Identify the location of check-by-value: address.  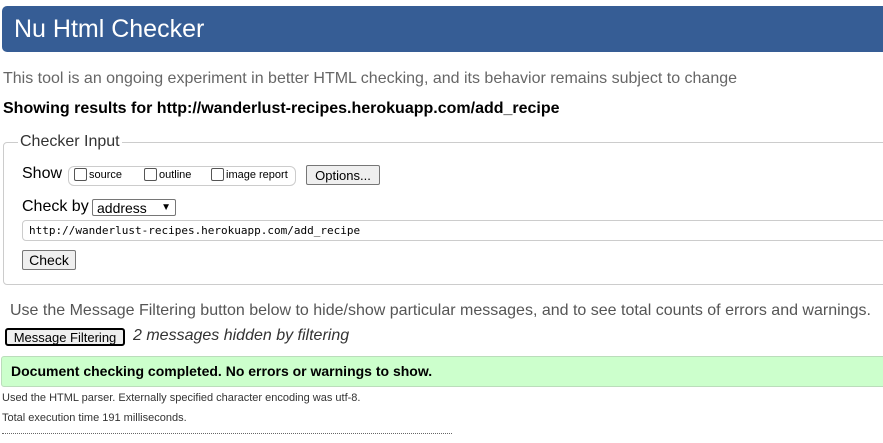
(122, 207).